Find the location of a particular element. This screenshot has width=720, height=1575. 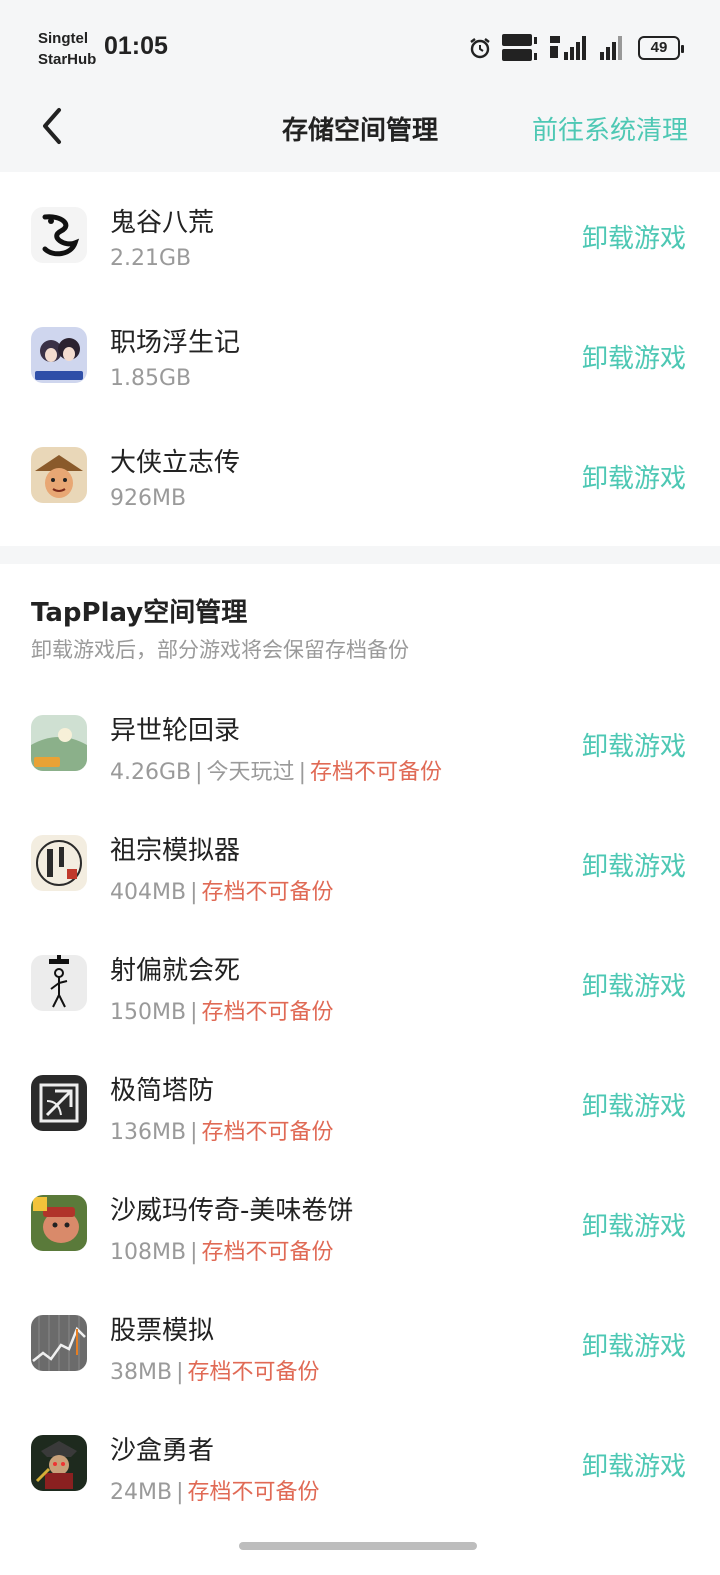

game-row: 大侠立志传 926MB 卸载游戏 is located at coordinates (360, 478).